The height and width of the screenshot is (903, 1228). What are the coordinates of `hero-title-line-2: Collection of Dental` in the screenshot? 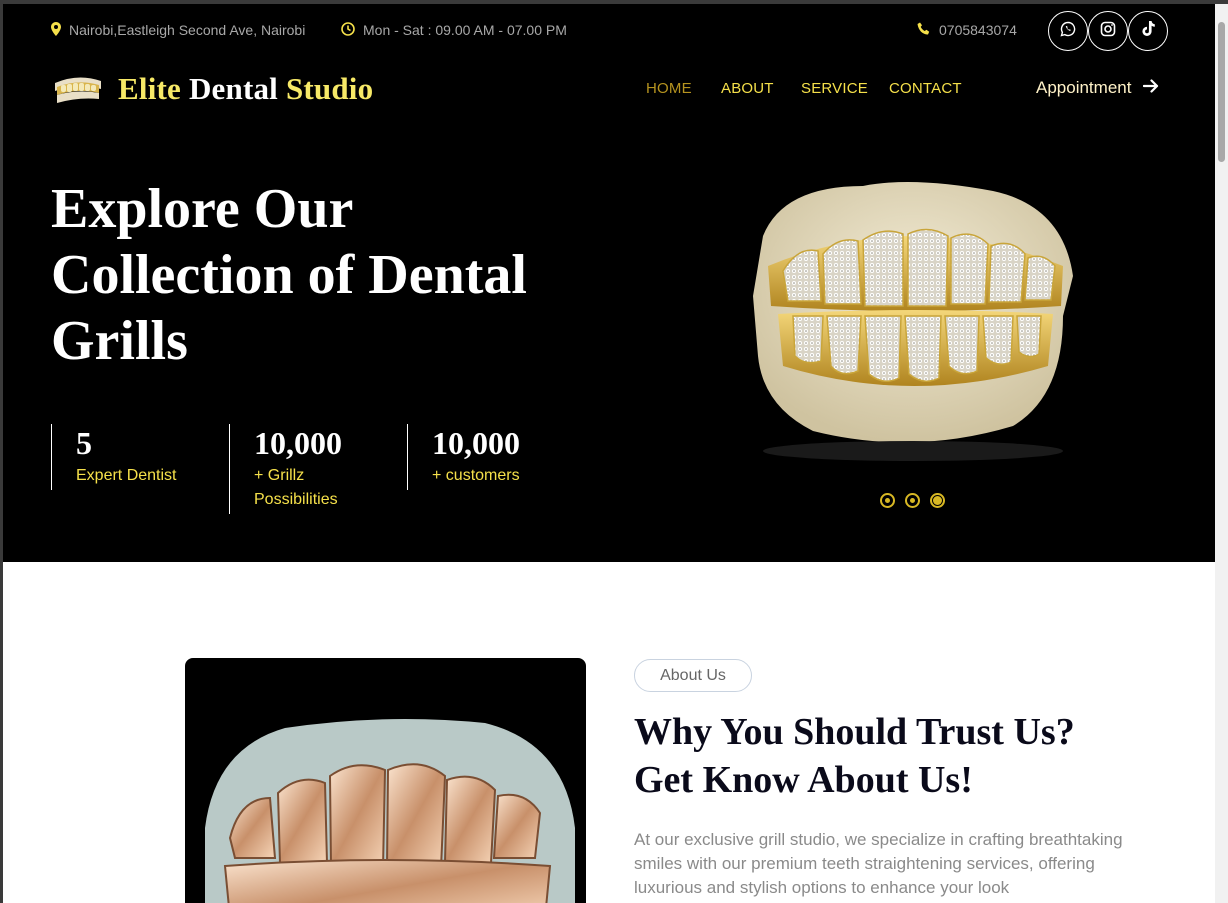 It's located at (289, 275).